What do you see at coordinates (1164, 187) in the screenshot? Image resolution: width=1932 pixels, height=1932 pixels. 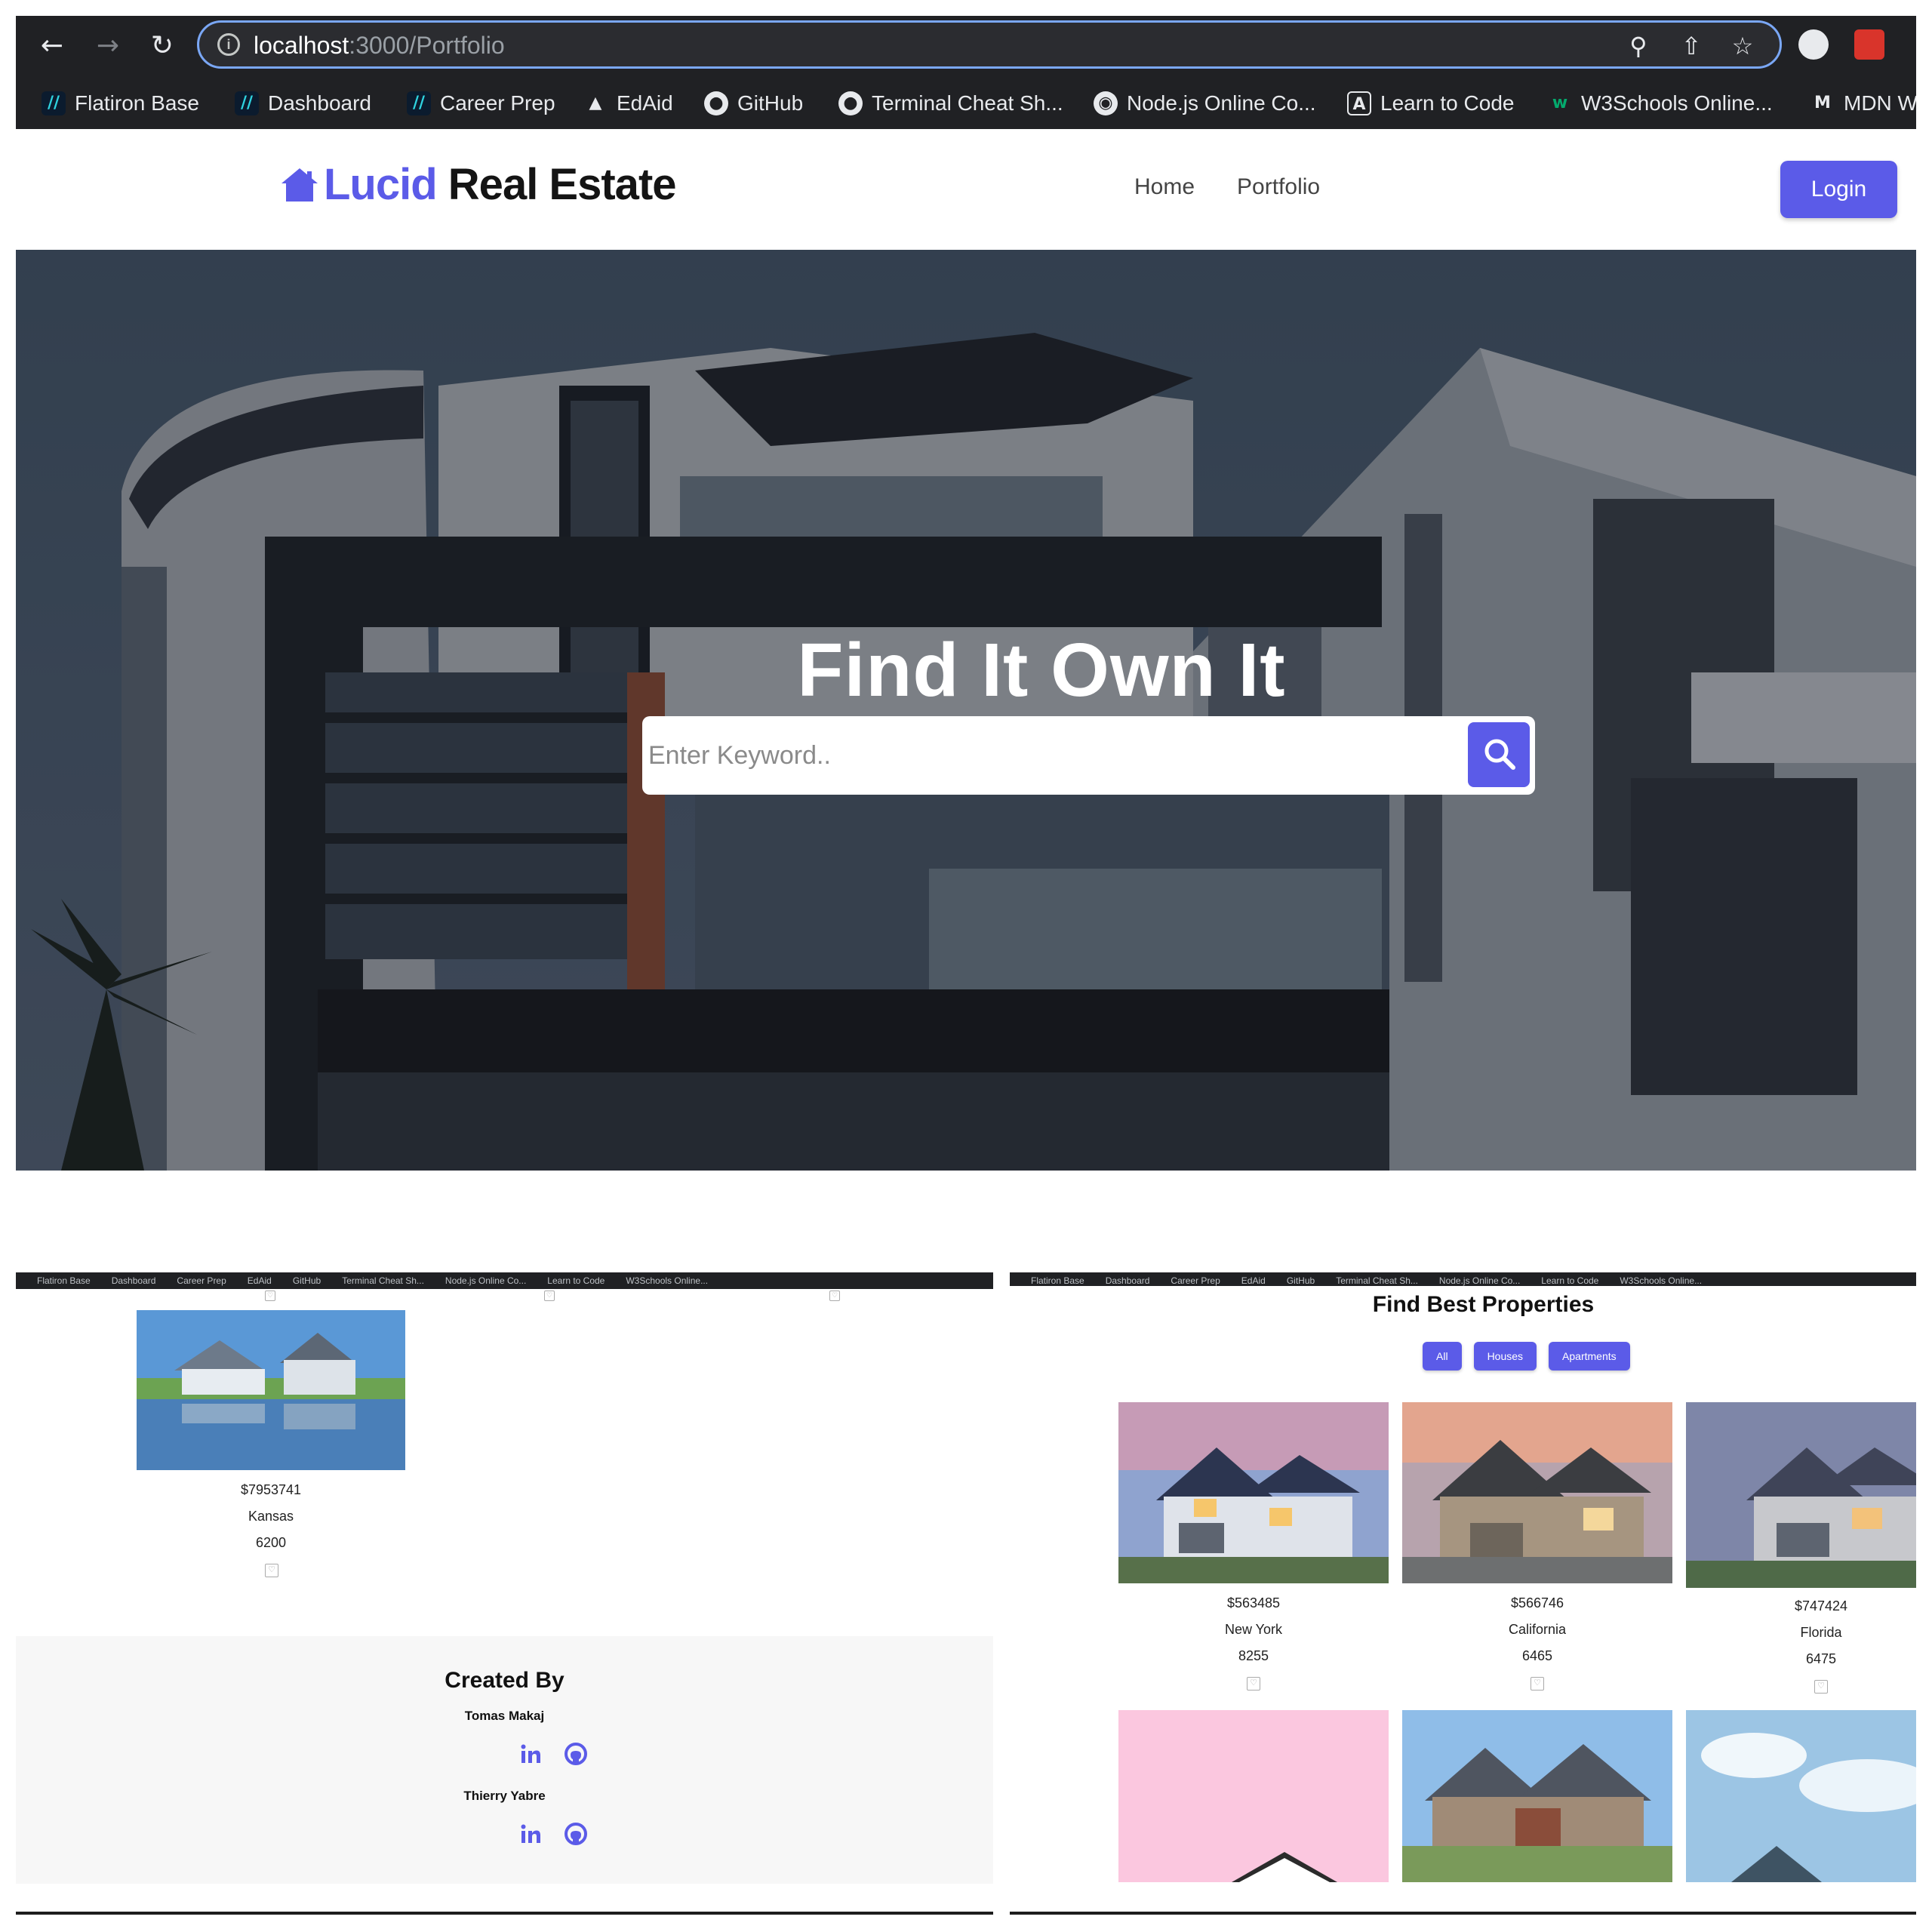 I see `nav-home-link: Home` at bounding box center [1164, 187].